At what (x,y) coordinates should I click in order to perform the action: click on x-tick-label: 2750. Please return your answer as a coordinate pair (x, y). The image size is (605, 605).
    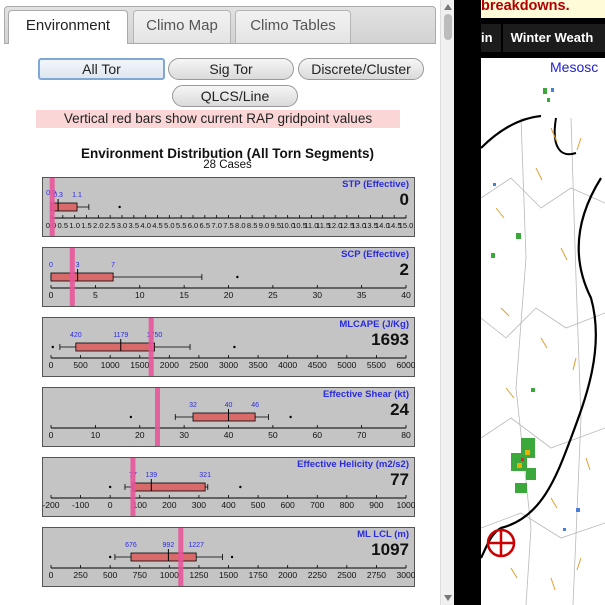
    Looking at the image, I should click on (376, 575).